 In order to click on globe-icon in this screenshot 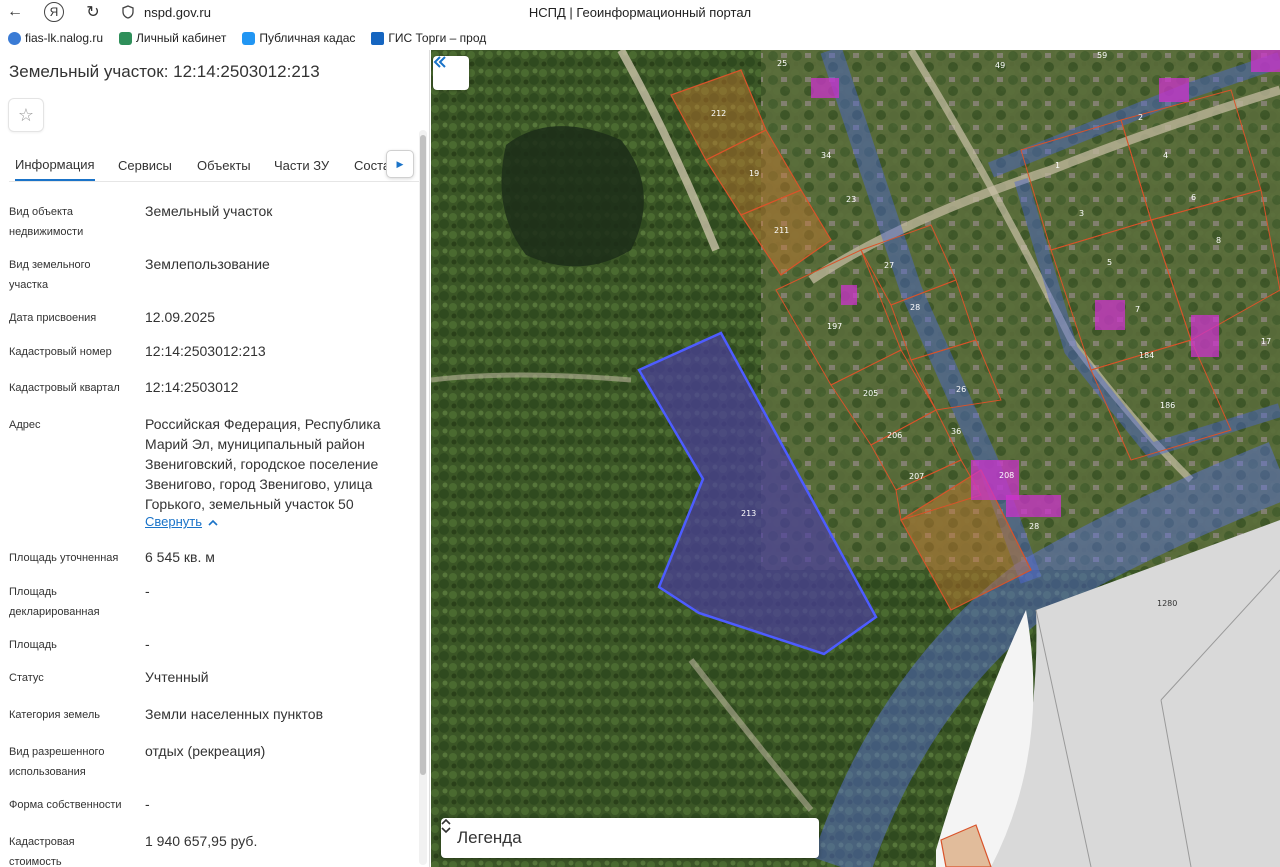, I will do `click(14, 38)`.